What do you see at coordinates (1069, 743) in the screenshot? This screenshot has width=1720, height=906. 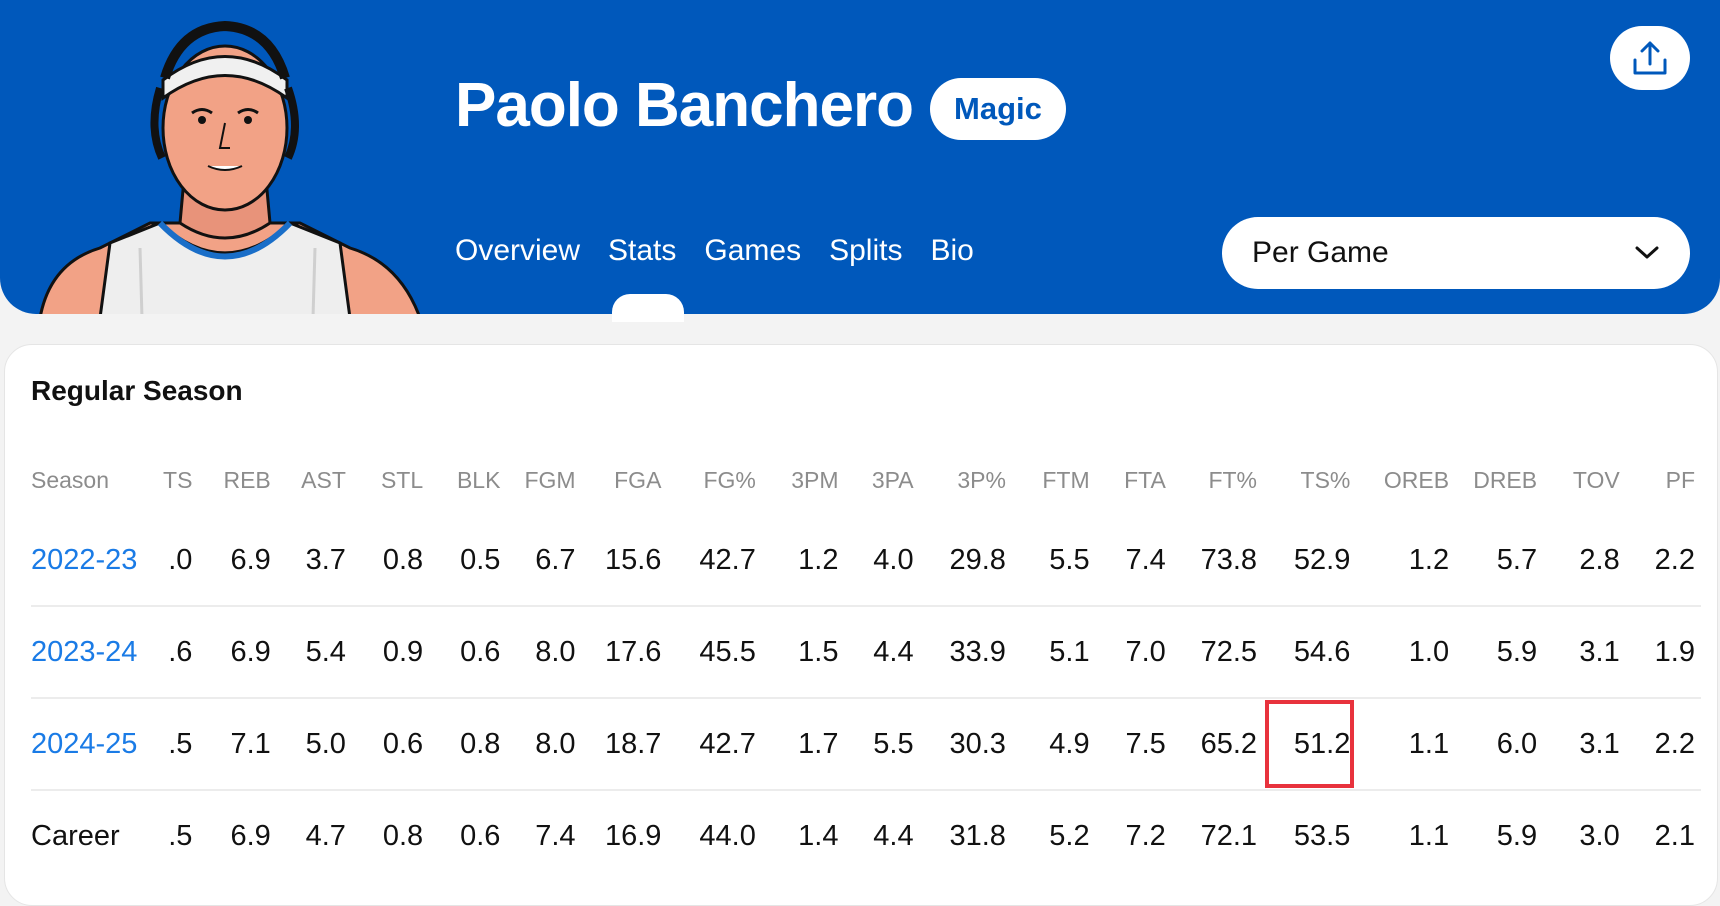 I see `stat-cell: 4.9` at bounding box center [1069, 743].